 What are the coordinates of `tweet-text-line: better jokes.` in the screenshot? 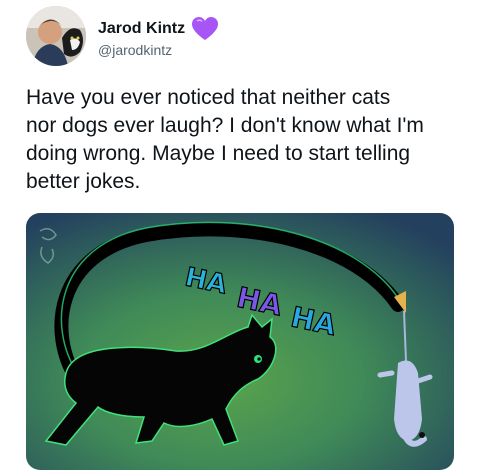 It's located at (83, 181).